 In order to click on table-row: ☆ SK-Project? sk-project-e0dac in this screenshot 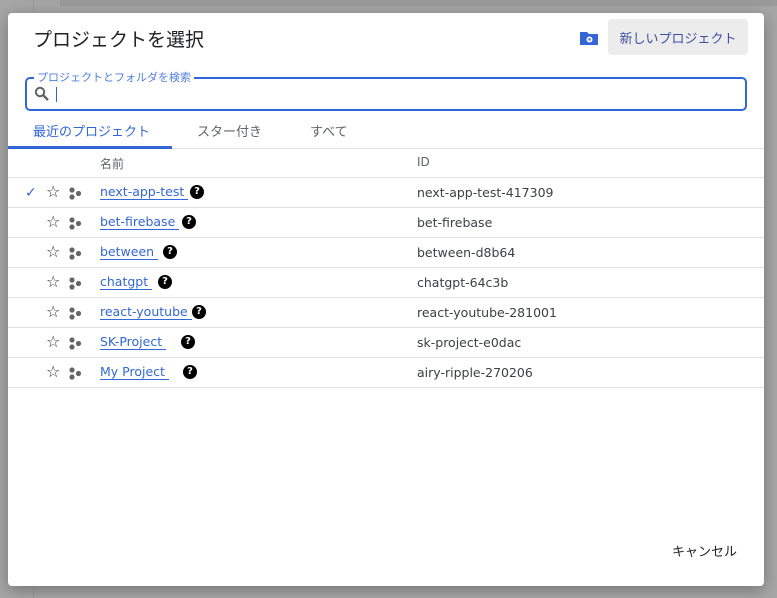, I will do `click(386, 343)`.